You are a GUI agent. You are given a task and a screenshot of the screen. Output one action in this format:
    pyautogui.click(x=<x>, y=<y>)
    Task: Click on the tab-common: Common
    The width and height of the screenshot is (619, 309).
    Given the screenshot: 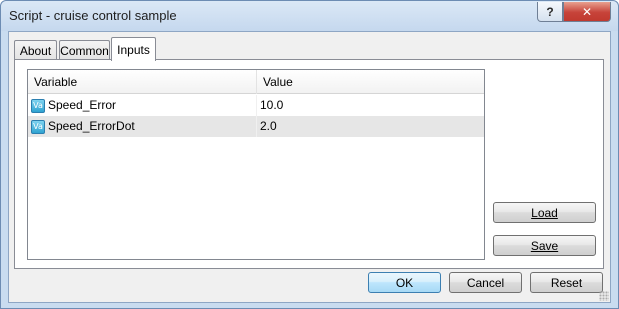 What is the action you would take?
    pyautogui.click(x=84, y=50)
    